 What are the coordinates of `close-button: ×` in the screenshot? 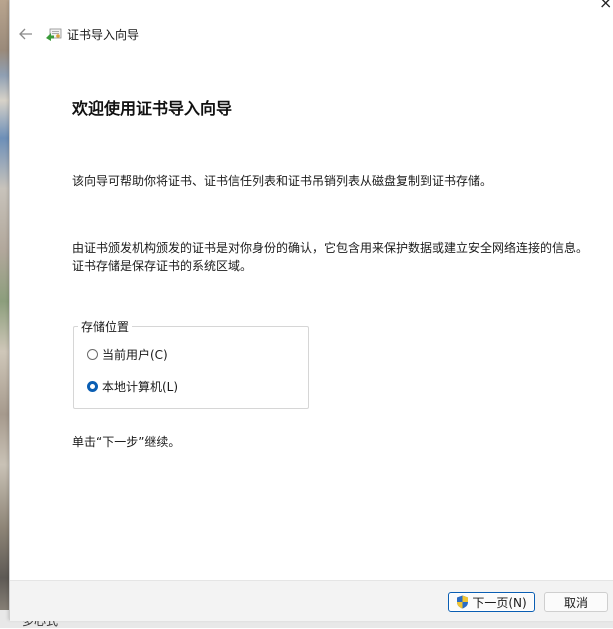 It's located at (605, 5).